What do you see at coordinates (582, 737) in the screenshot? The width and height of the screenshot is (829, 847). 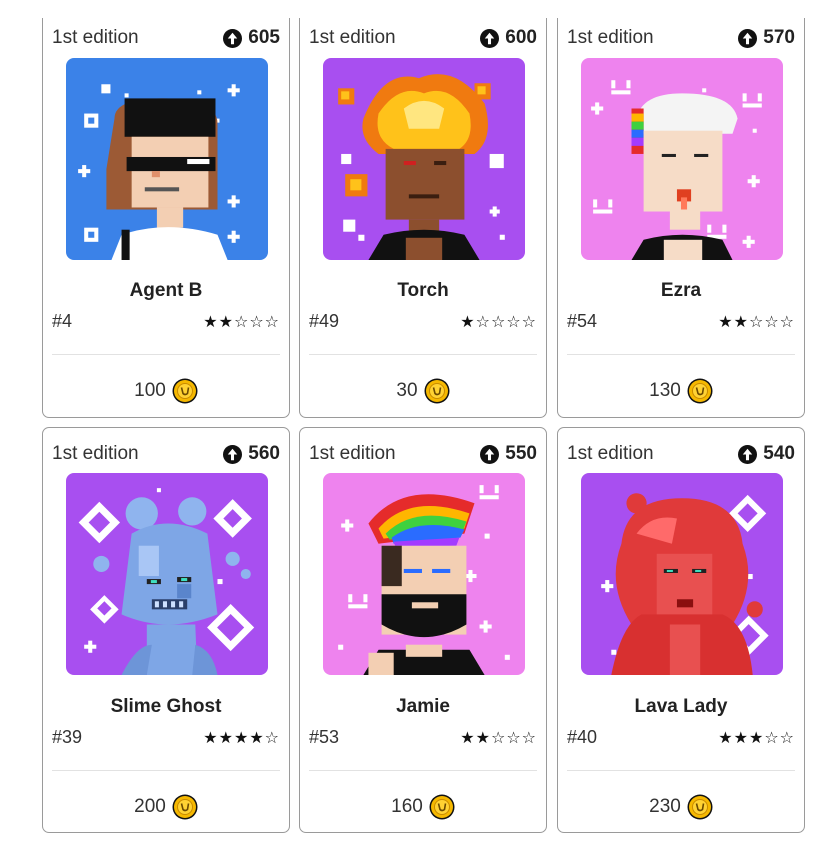 I see `token-number: #40` at bounding box center [582, 737].